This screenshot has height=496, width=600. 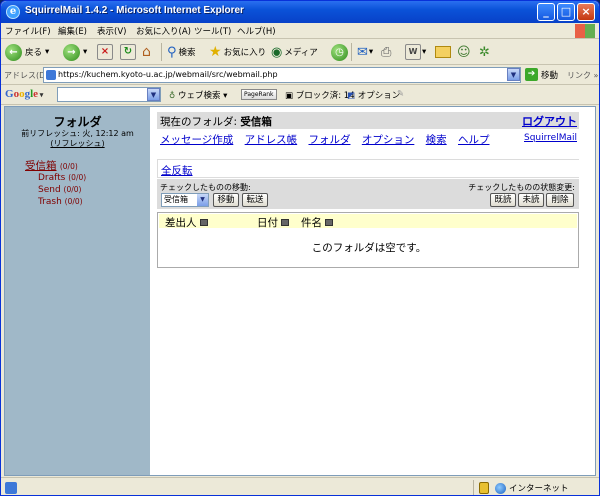 I want to click on column-date: 日付, so click(x=273, y=222).